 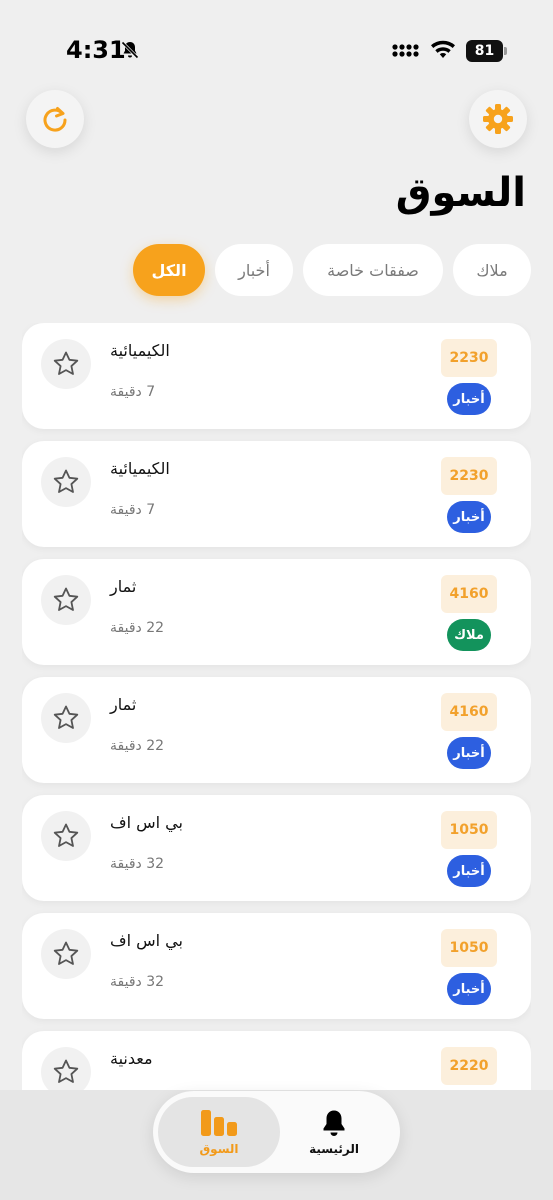 I want to click on refresh-icon, so click(x=55, y=119).